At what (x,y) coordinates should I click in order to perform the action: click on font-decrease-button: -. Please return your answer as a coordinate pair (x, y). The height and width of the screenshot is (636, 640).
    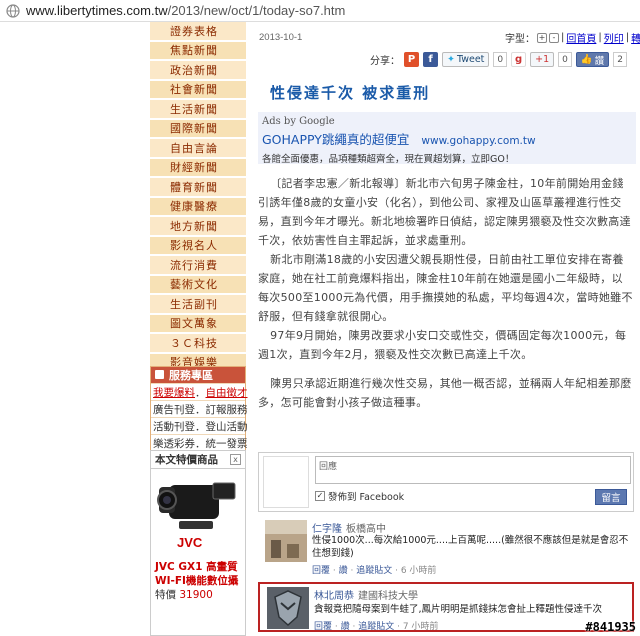
    Looking at the image, I should click on (554, 37).